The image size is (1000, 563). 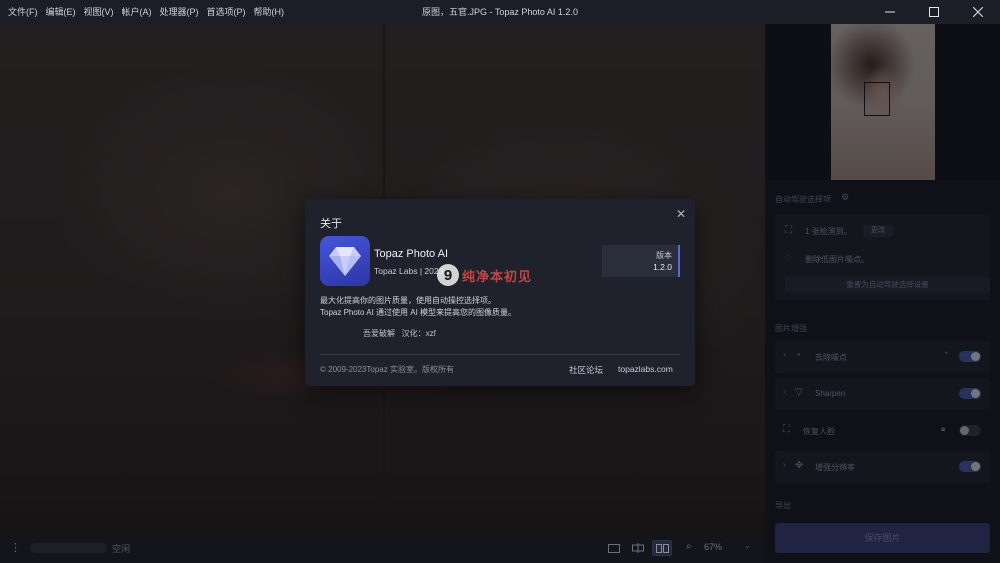 What do you see at coordinates (664, 255) in the screenshot?
I see `version-label: 版本` at bounding box center [664, 255].